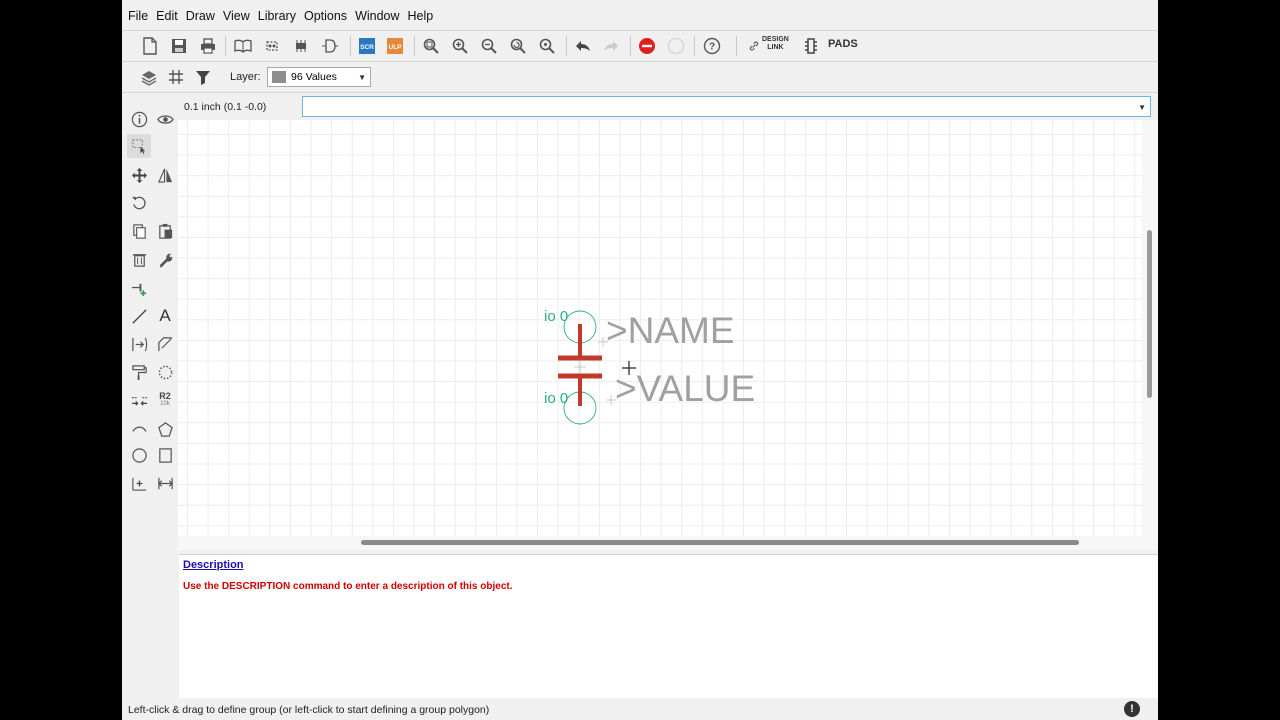 Image resolution: width=1280 pixels, height=720 pixels. What do you see at coordinates (754, 46) in the screenshot?
I see `design-link-button` at bounding box center [754, 46].